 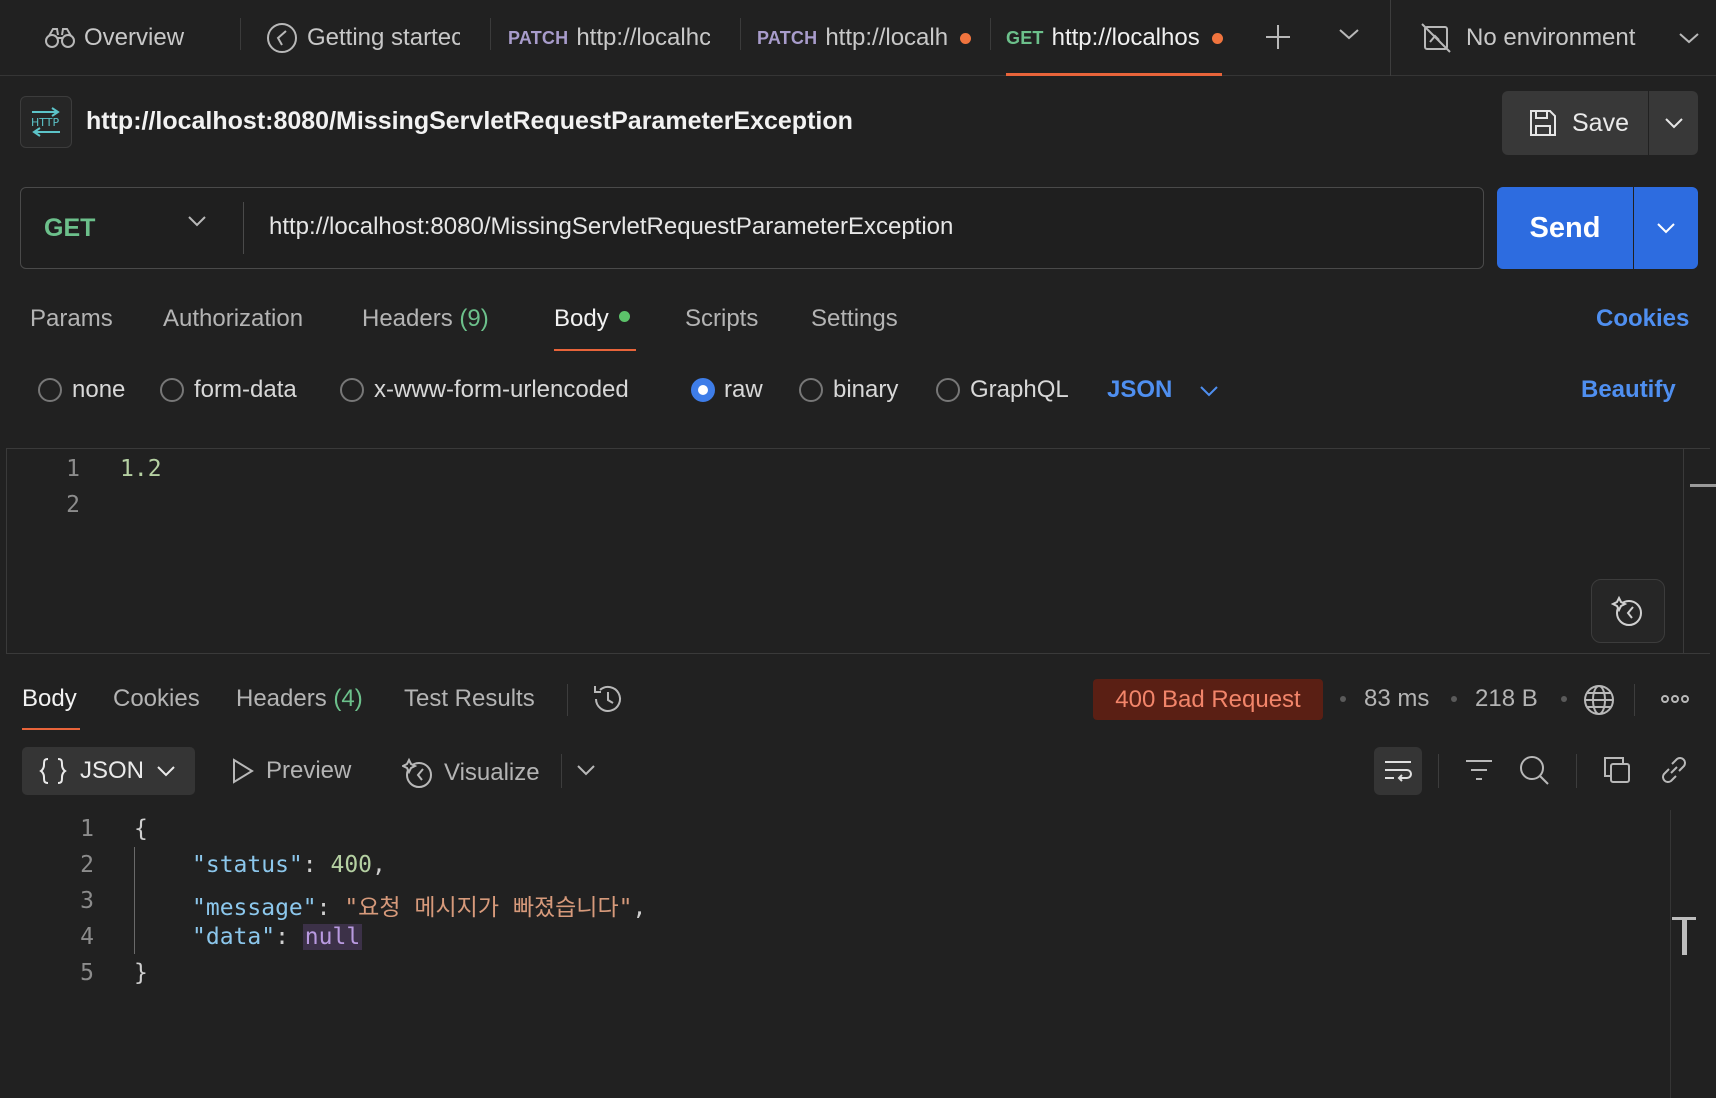 What do you see at coordinates (132, 228) in the screenshot?
I see `method-select: GET` at bounding box center [132, 228].